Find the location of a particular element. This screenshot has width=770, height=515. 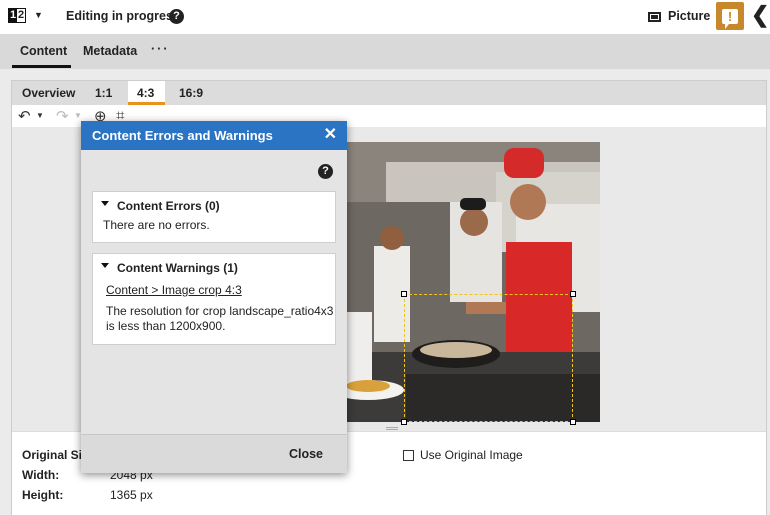

crop-tab-1-1: 1:1 is located at coordinates (103, 93).